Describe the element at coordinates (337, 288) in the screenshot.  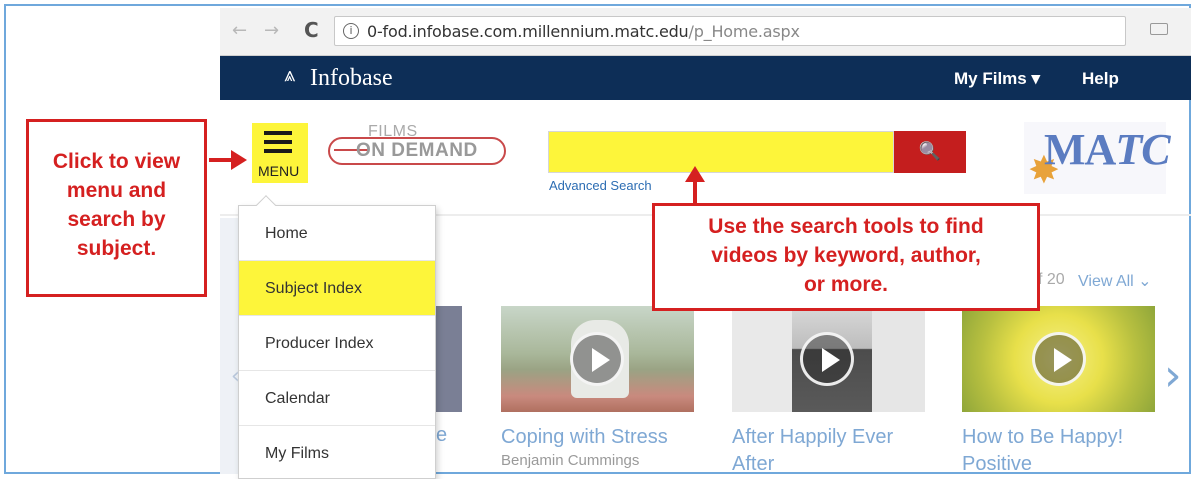
I see `menu-item-subject-index: Subject Index` at that location.